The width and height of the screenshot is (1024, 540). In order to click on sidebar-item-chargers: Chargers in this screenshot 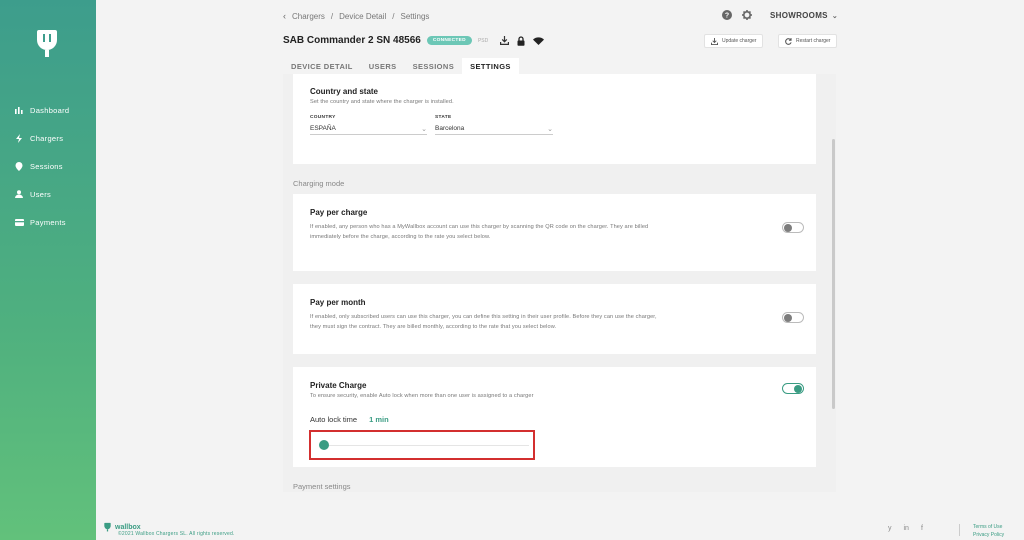, I will do `click(55, 138)`.